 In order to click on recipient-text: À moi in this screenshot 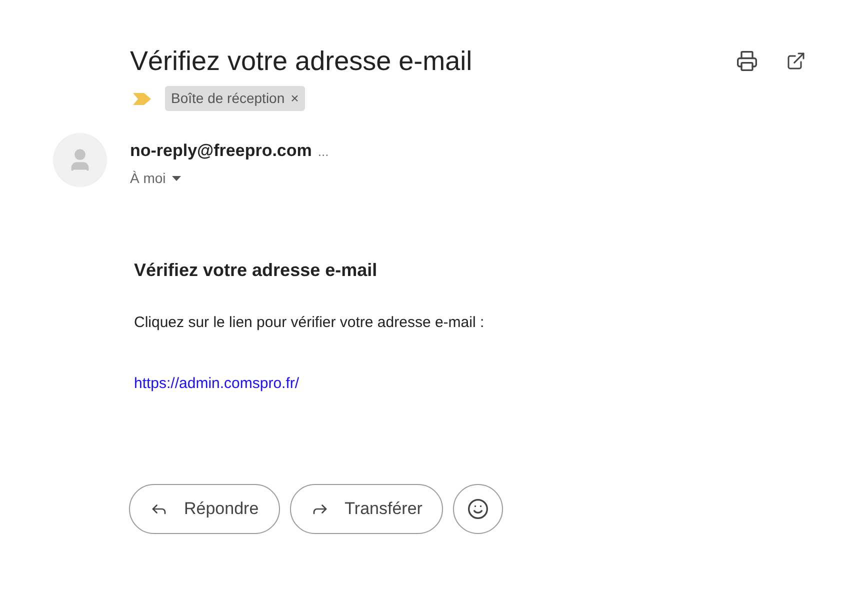, I will do `click(148, 178)`.